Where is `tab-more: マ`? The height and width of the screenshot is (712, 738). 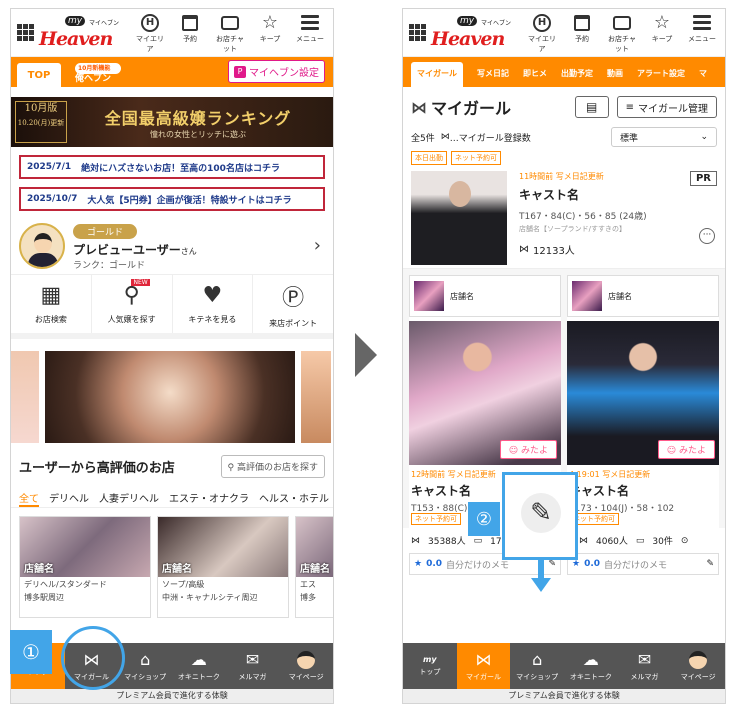
tab-more: マ is located at coordinates (703, 77).